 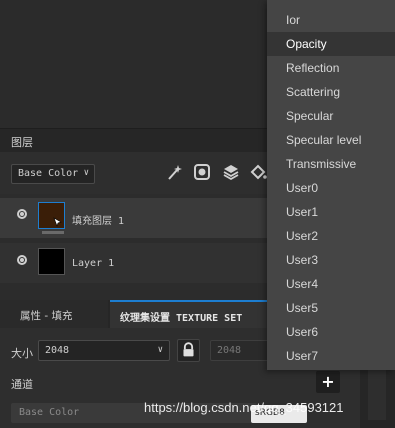 I want to click on watermark: https://blog.csdn.net/qq_34593121, so click(x=244, y=407).